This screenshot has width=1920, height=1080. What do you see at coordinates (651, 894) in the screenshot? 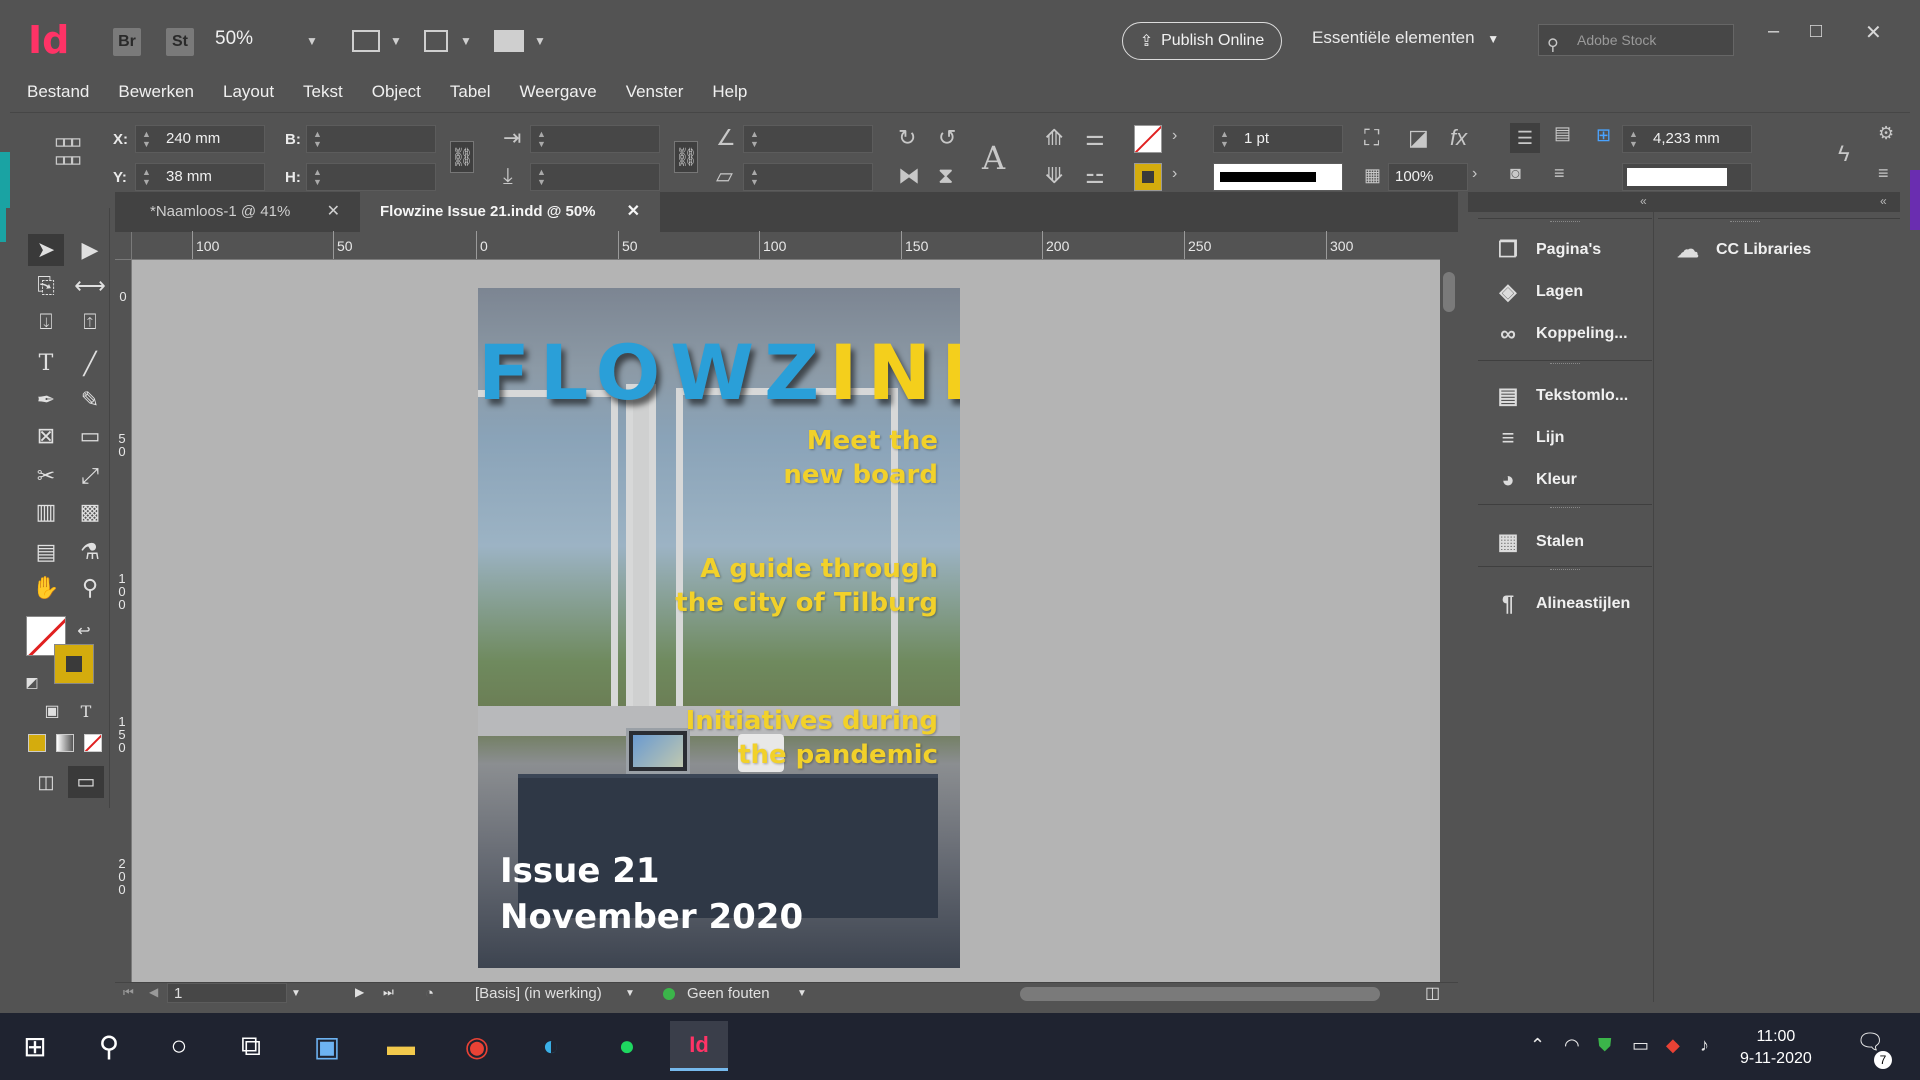
I see `issue-info: Issue 21 November 2020` at bounding box center [651, 894].